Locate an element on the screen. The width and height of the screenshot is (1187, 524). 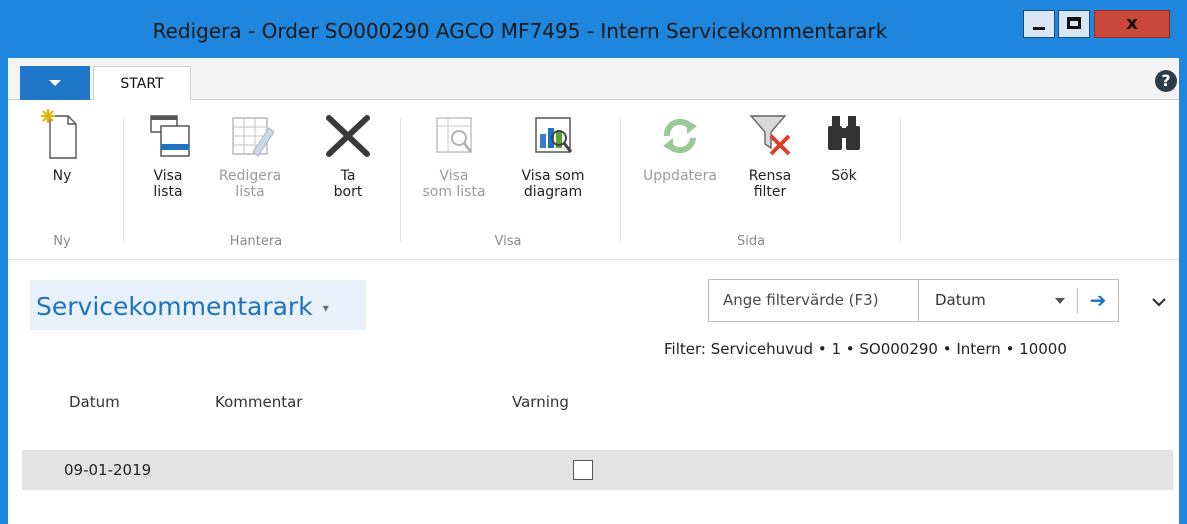
maximize-button is located at coordinates (1074, 24).